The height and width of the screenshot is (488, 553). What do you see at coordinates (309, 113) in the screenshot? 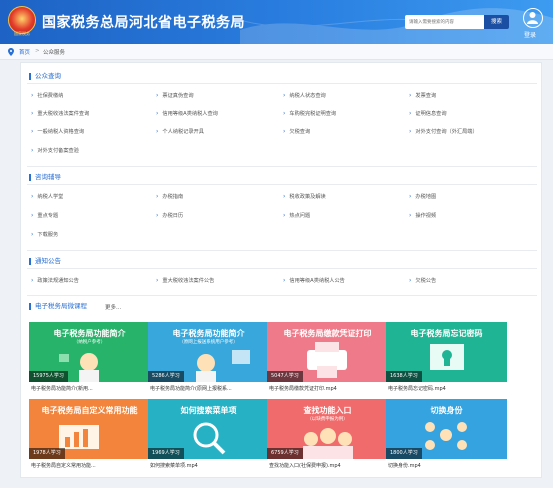
I see `link-vehicle-tax: 车购税完税证明查询` at bounding box center [309, 113].